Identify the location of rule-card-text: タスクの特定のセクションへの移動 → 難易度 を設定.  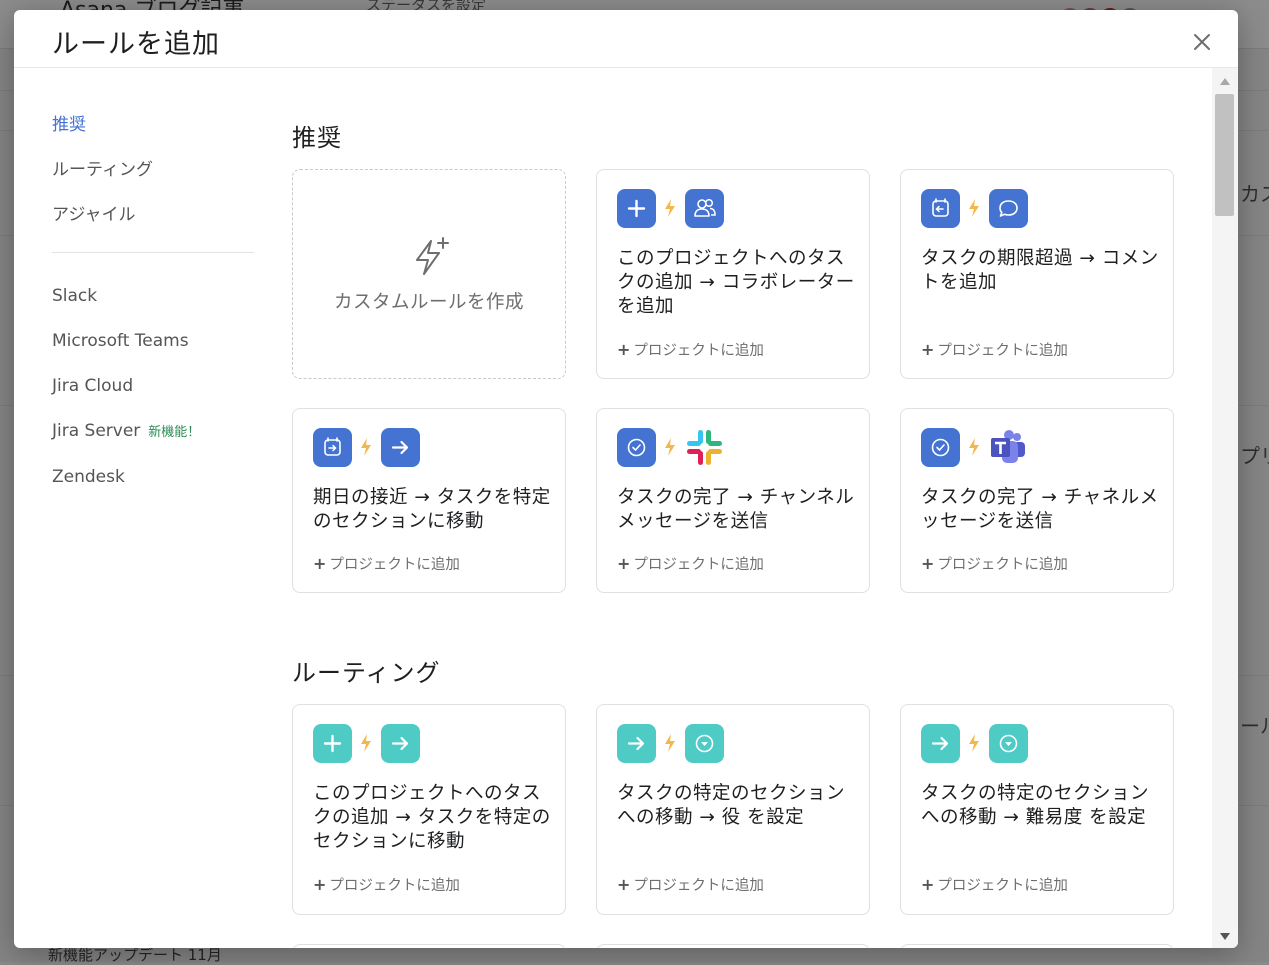
(1035, 805).